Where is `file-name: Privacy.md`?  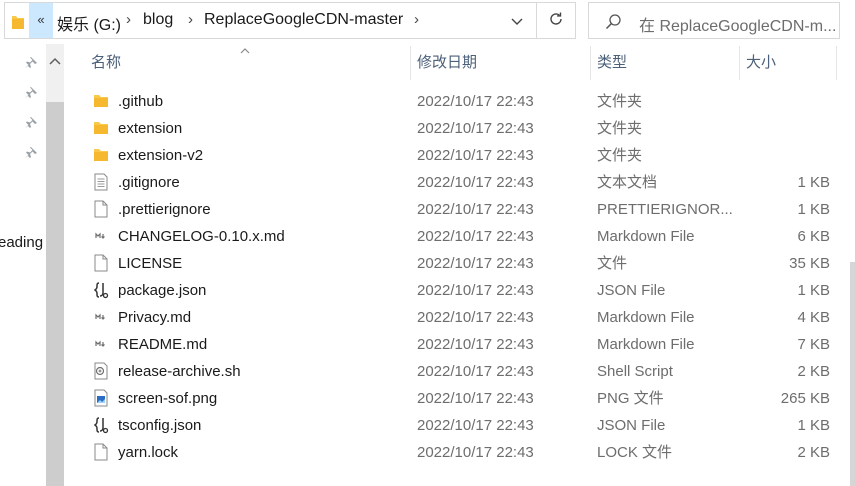 file-name: Privacy.md is located at coordinates (155, 317).